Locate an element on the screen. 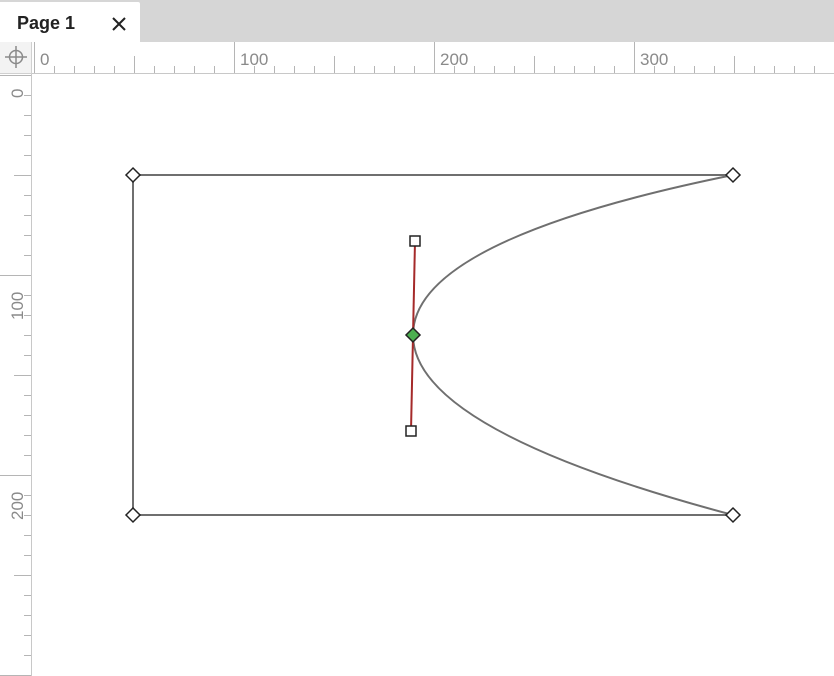 This screenshot has width=834, height=676. vertical-ruler: 0 100 200 is located at coordinates (16, 375).